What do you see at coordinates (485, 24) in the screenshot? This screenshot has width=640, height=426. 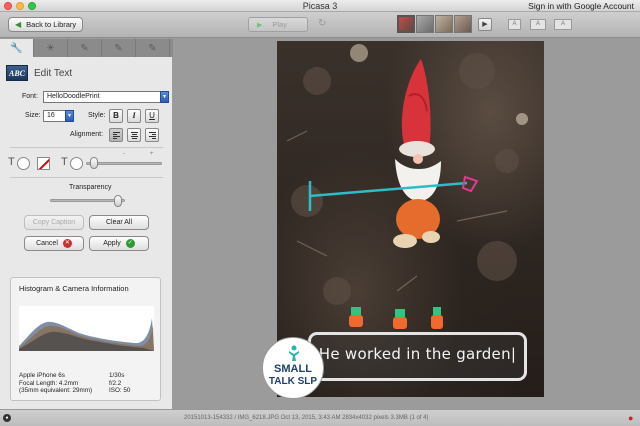 I see `next-photo-icon: ▶` at bounding box center [485, 24].